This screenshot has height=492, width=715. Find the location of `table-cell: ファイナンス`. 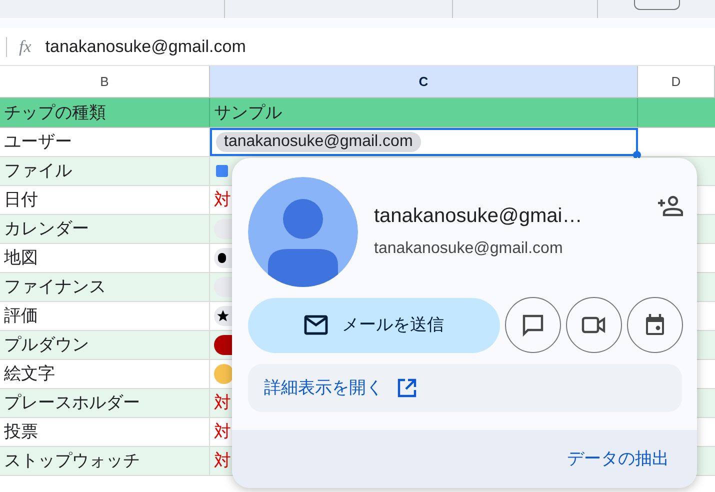

table-cell: ファイナンス is located at coordinates (105, 287).